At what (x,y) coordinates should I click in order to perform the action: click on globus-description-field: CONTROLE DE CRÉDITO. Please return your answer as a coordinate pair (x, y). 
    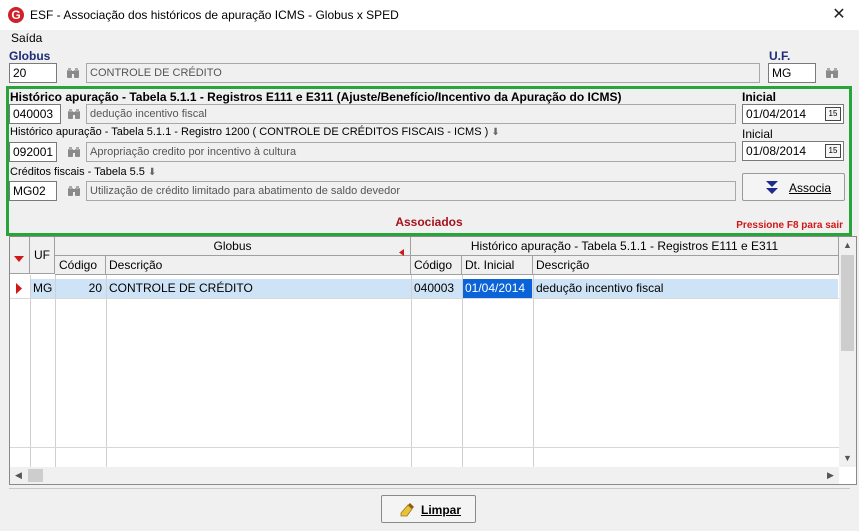
    Looking at the image, I should click on (423, 73).